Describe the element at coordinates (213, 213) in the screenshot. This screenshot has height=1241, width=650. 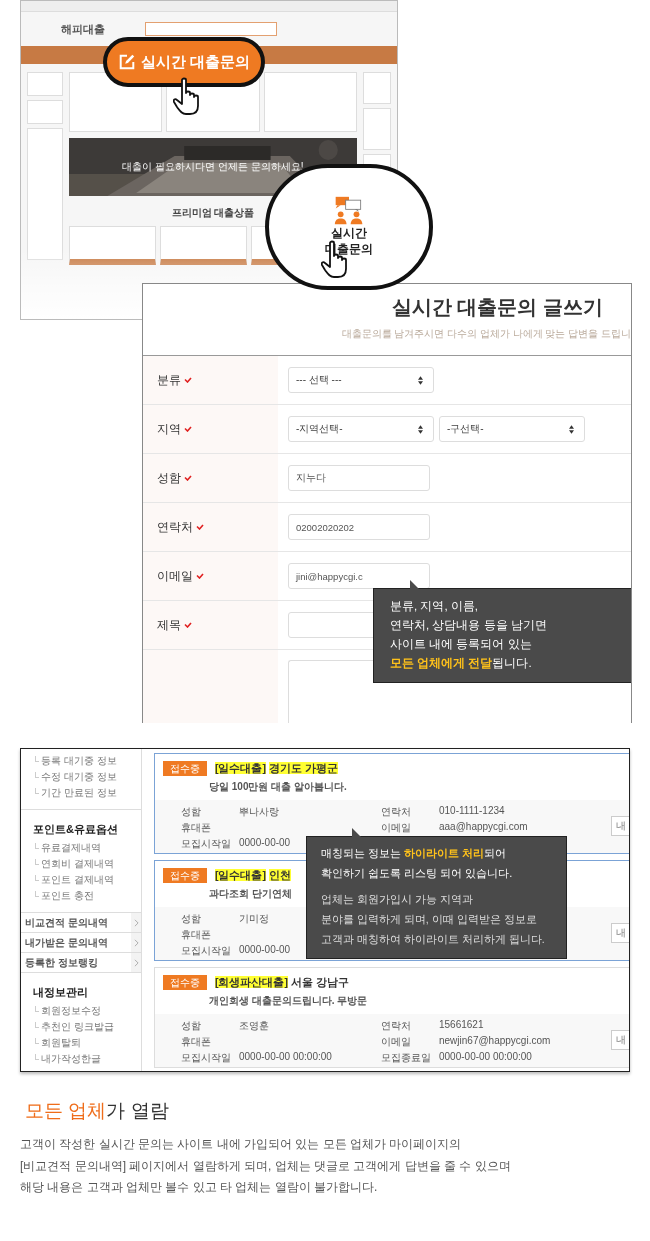
I see `section-title: 프리미엄 대출상품` at that location.